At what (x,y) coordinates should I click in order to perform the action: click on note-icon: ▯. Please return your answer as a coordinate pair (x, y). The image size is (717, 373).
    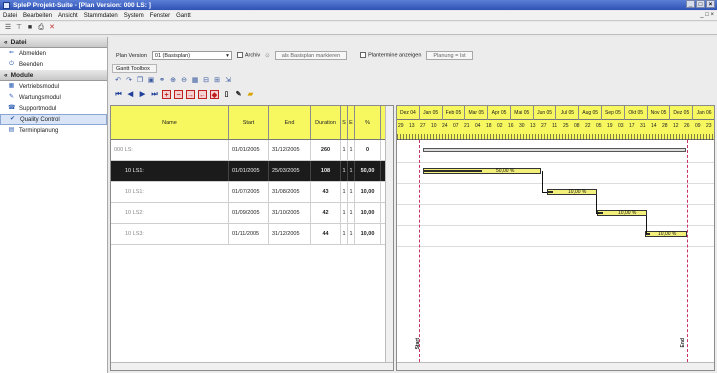
    Looking at the image, I should click on (226, 94).